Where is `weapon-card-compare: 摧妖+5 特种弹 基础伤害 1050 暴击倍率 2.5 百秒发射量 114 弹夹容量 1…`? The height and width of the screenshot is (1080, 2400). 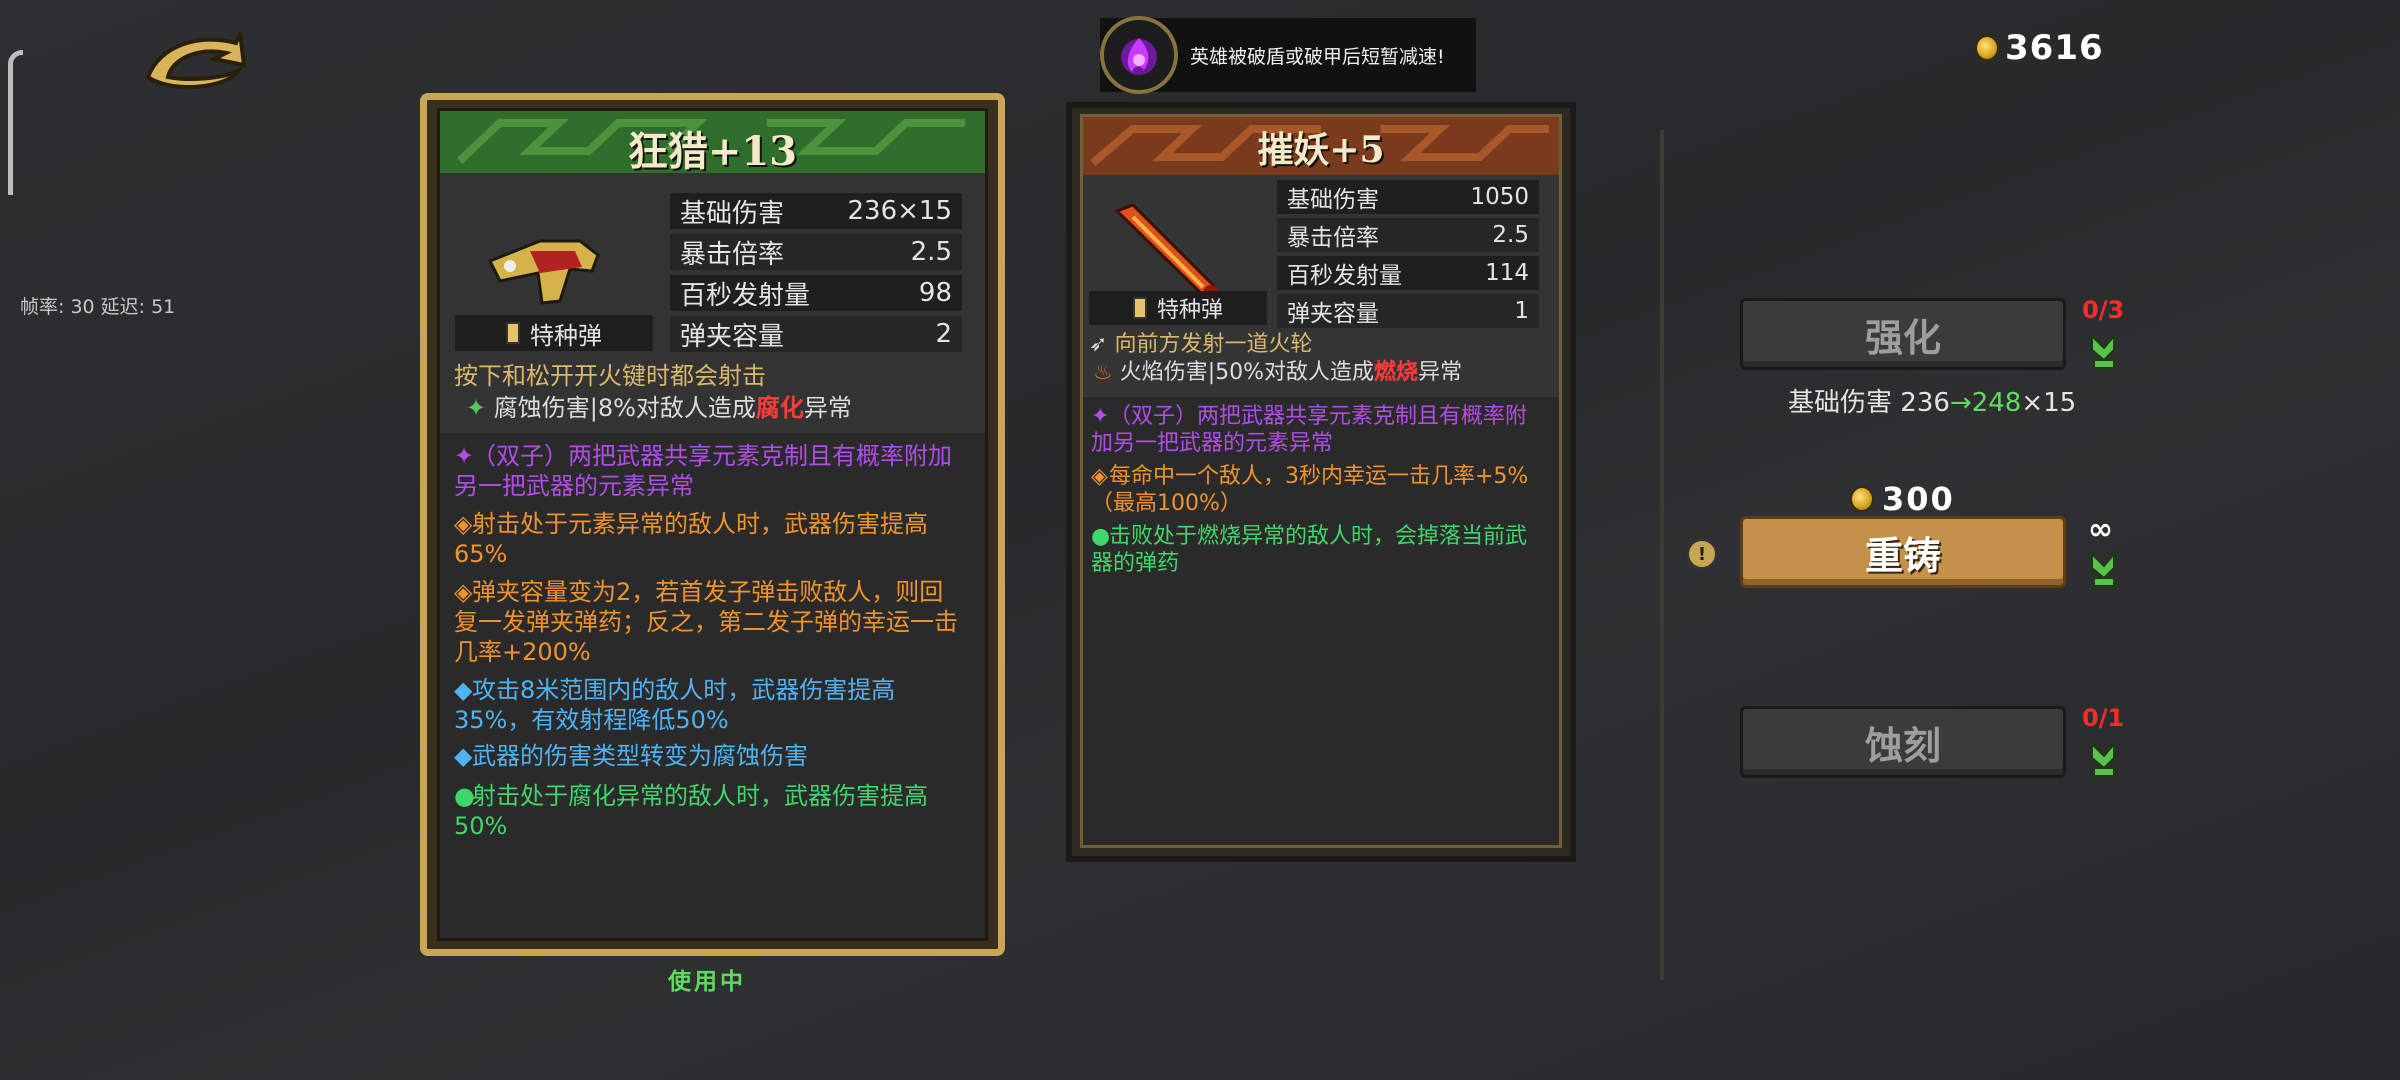 weapon-card-compare: 摧妖+5 特种弹 基础伤害 1050 暴击倍率 2.5 百秒发射量 114 弹夹容量 1… is located at coordinates (1321, 482).